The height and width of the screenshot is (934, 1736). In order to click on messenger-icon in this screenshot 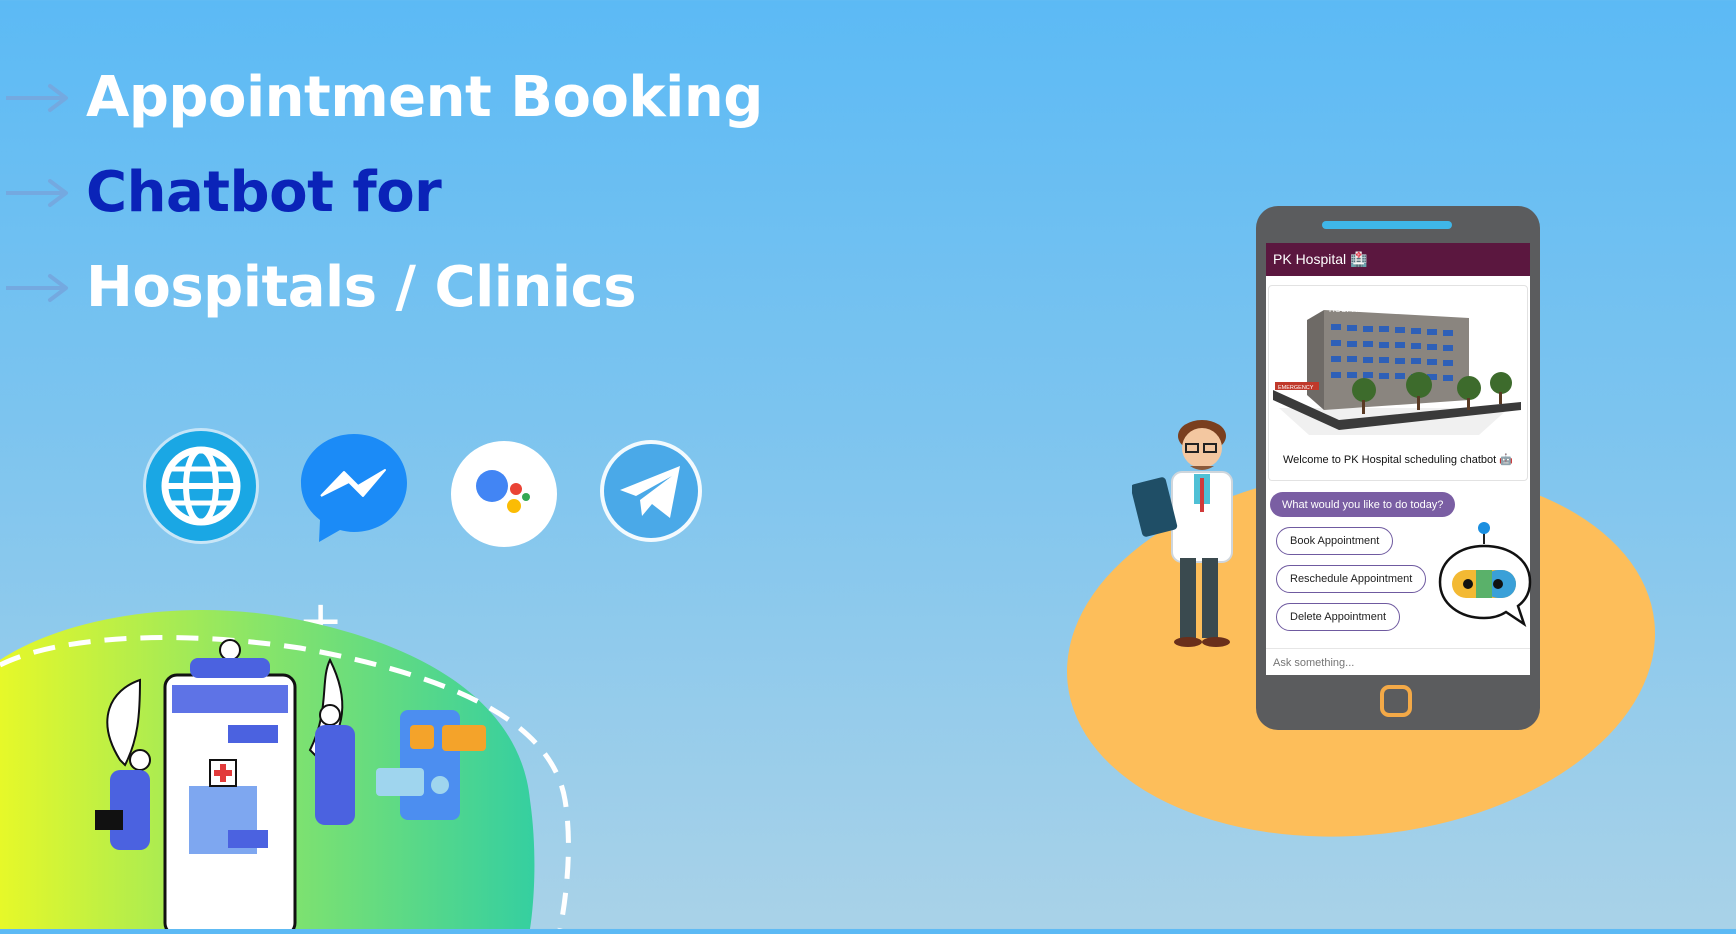, I will do `click(354, 488)`.